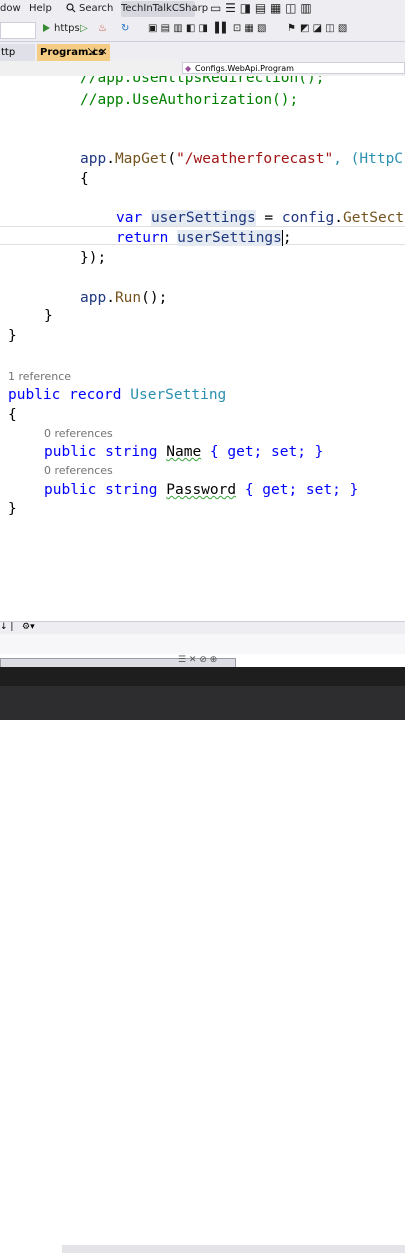 The height and width of the screenshot is (1253, 405). Describe the element at coordinates (124, 298) in the screenshot. I see `code-line: app.Run();` at that location.